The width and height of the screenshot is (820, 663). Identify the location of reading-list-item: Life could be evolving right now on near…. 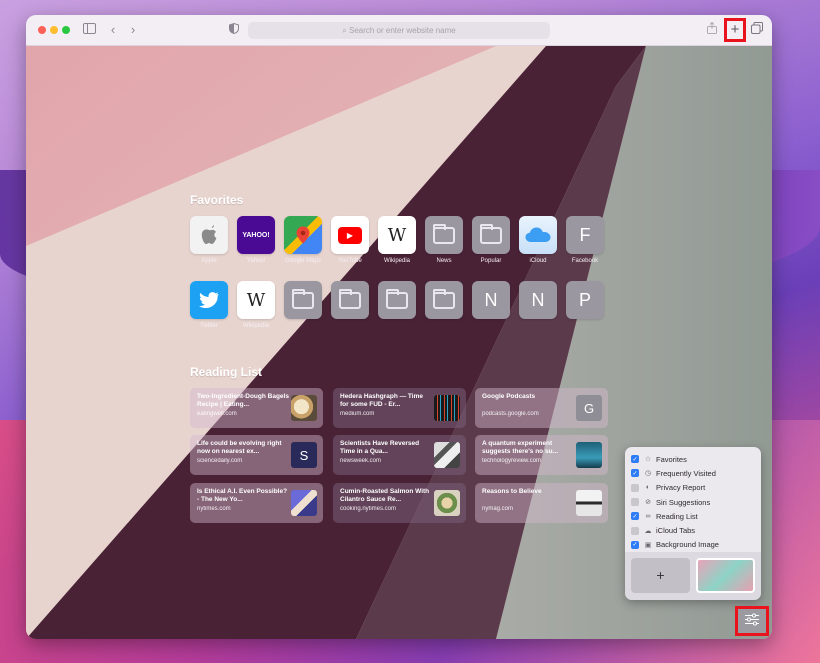
(256, 455).